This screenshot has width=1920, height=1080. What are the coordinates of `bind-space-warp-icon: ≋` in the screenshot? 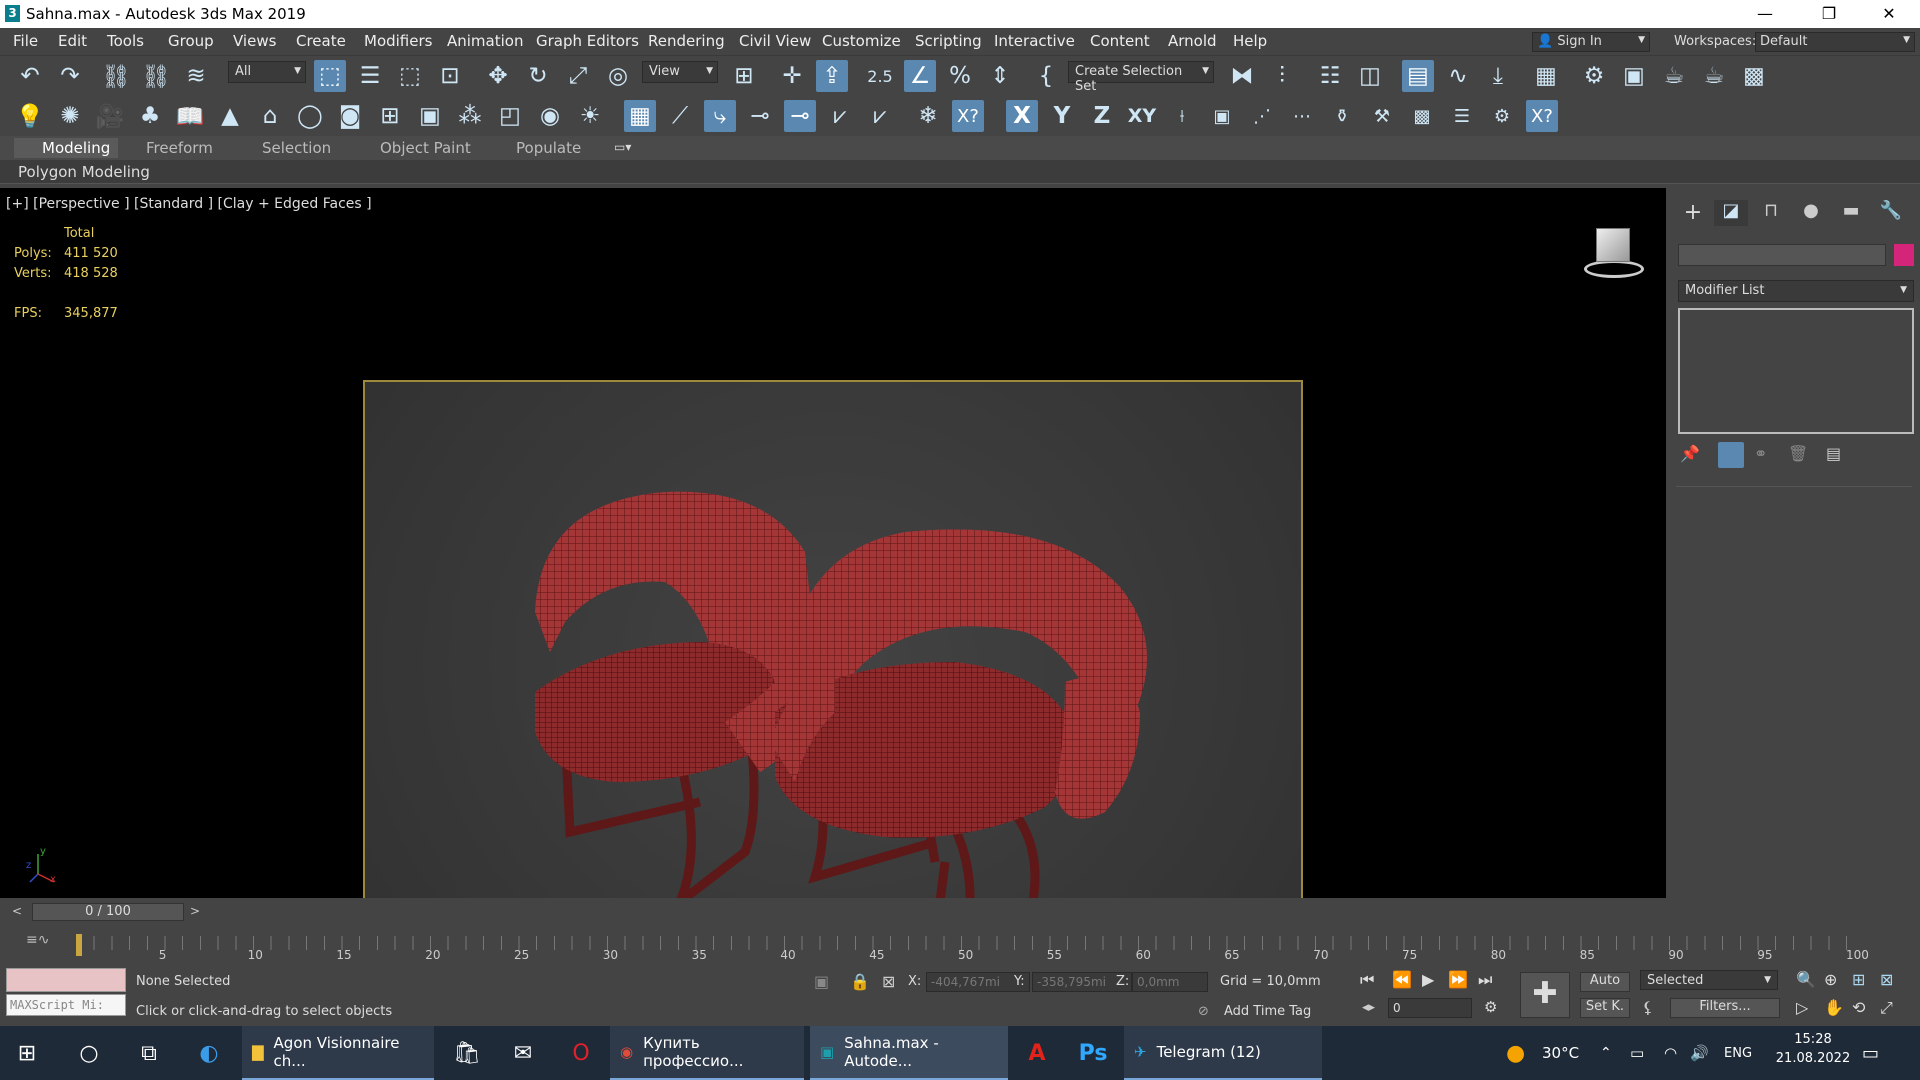 It's located at (196, 76).